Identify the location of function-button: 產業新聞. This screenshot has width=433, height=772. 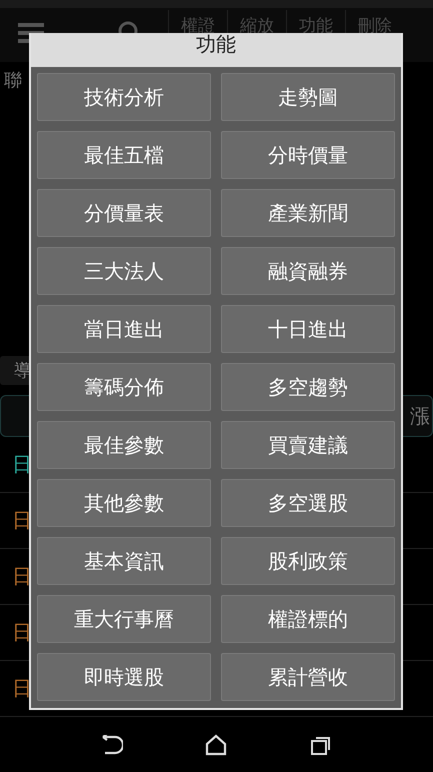
(308, 213).